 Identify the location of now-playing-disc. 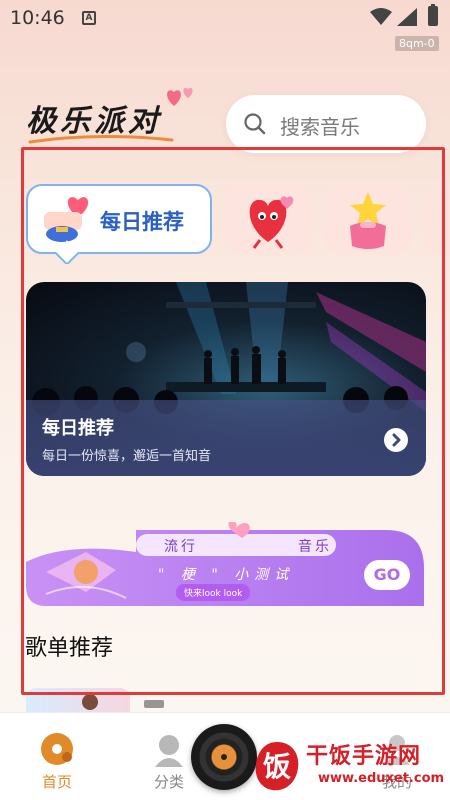
(224, 757).